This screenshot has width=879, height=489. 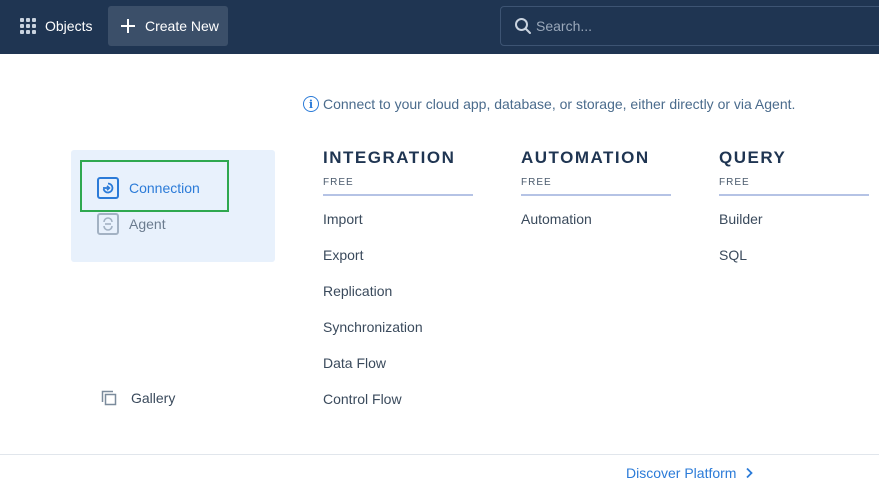 What do you see at coordinates (585, 157) in the screenshot?
I see `column-title: AUTOMATION` at bounding box center [585, 157].